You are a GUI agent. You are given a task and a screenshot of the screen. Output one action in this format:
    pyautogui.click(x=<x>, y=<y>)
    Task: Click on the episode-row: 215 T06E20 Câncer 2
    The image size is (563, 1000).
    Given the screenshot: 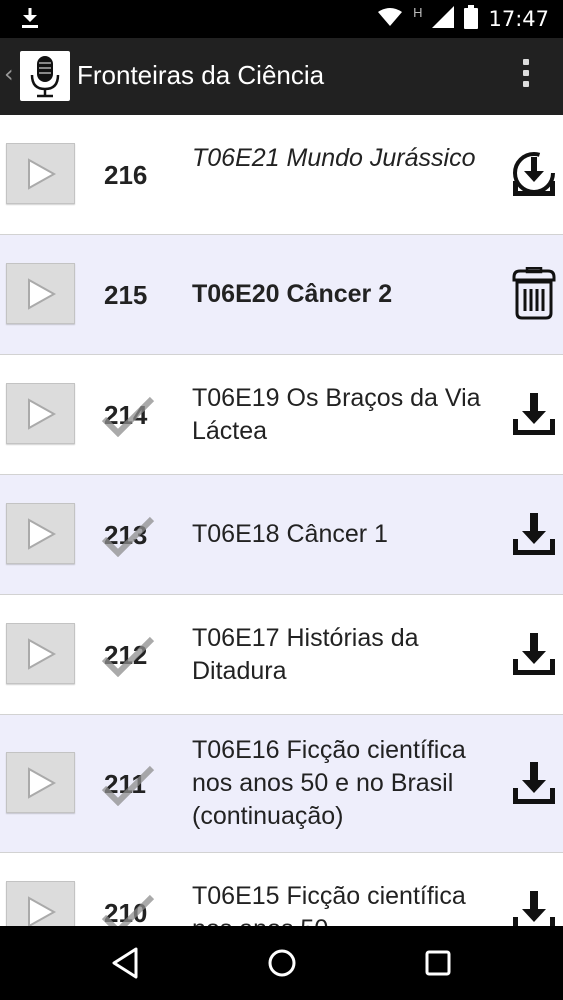 What is the action you would take?
    pyautogui.click(x=281, y=295)
    